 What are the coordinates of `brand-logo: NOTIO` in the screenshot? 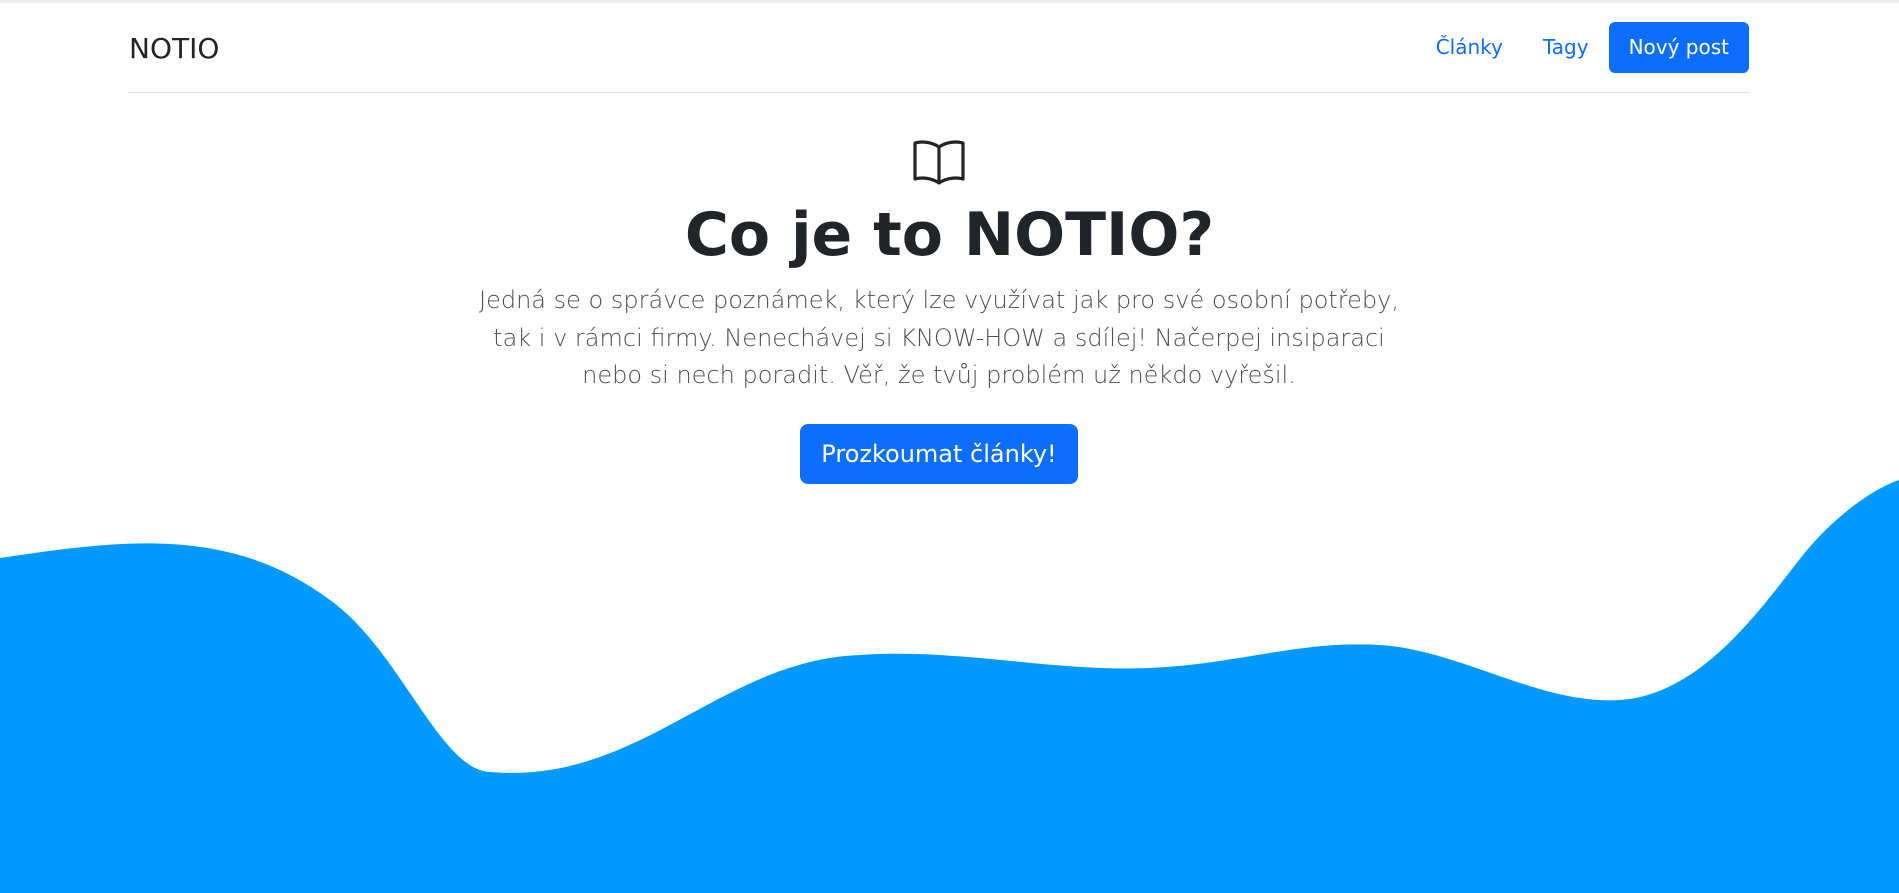 It's located at (174, 49).